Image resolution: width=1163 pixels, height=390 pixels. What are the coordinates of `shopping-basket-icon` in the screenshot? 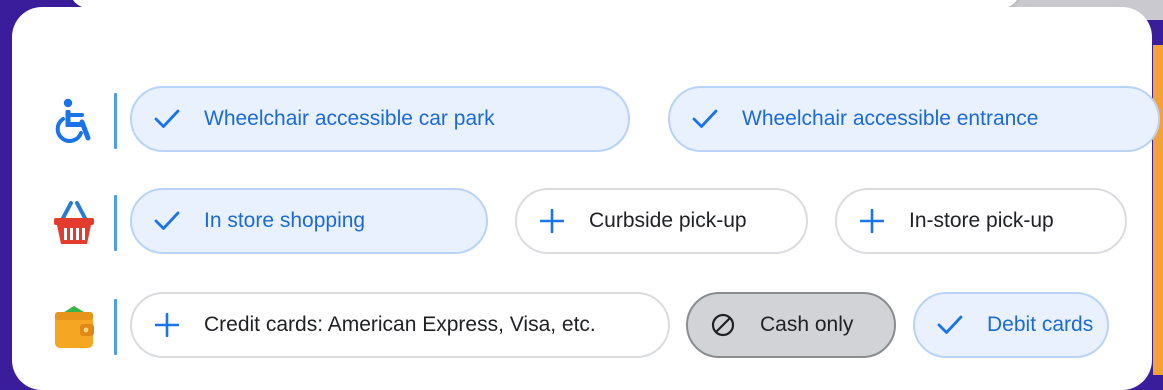 It's located at (74, 223).